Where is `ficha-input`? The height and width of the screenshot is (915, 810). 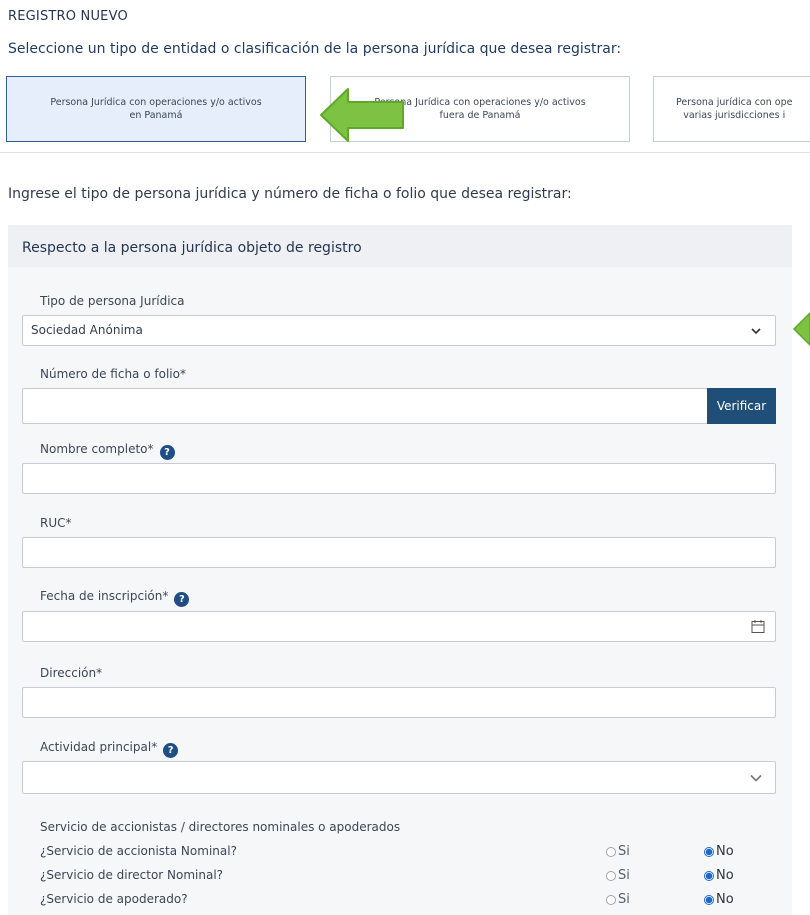 ficha-input is located at coordinates (365, 406).